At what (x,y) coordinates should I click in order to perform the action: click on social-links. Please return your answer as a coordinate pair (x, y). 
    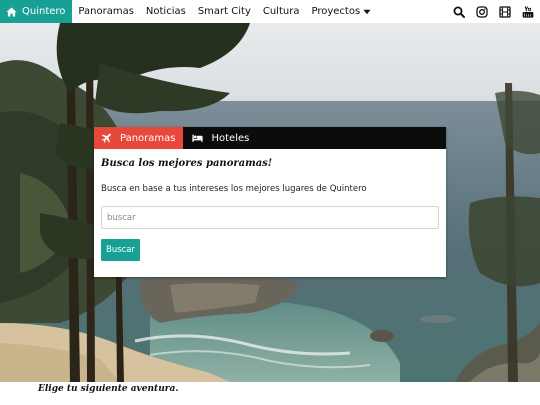
    Looking at the image, I should click on (496, 11).